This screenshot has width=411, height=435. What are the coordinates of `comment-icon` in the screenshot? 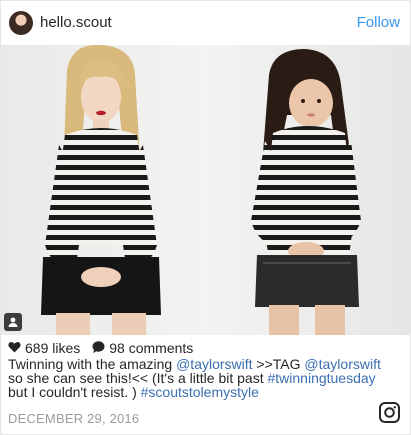 It's located at (98, 348).